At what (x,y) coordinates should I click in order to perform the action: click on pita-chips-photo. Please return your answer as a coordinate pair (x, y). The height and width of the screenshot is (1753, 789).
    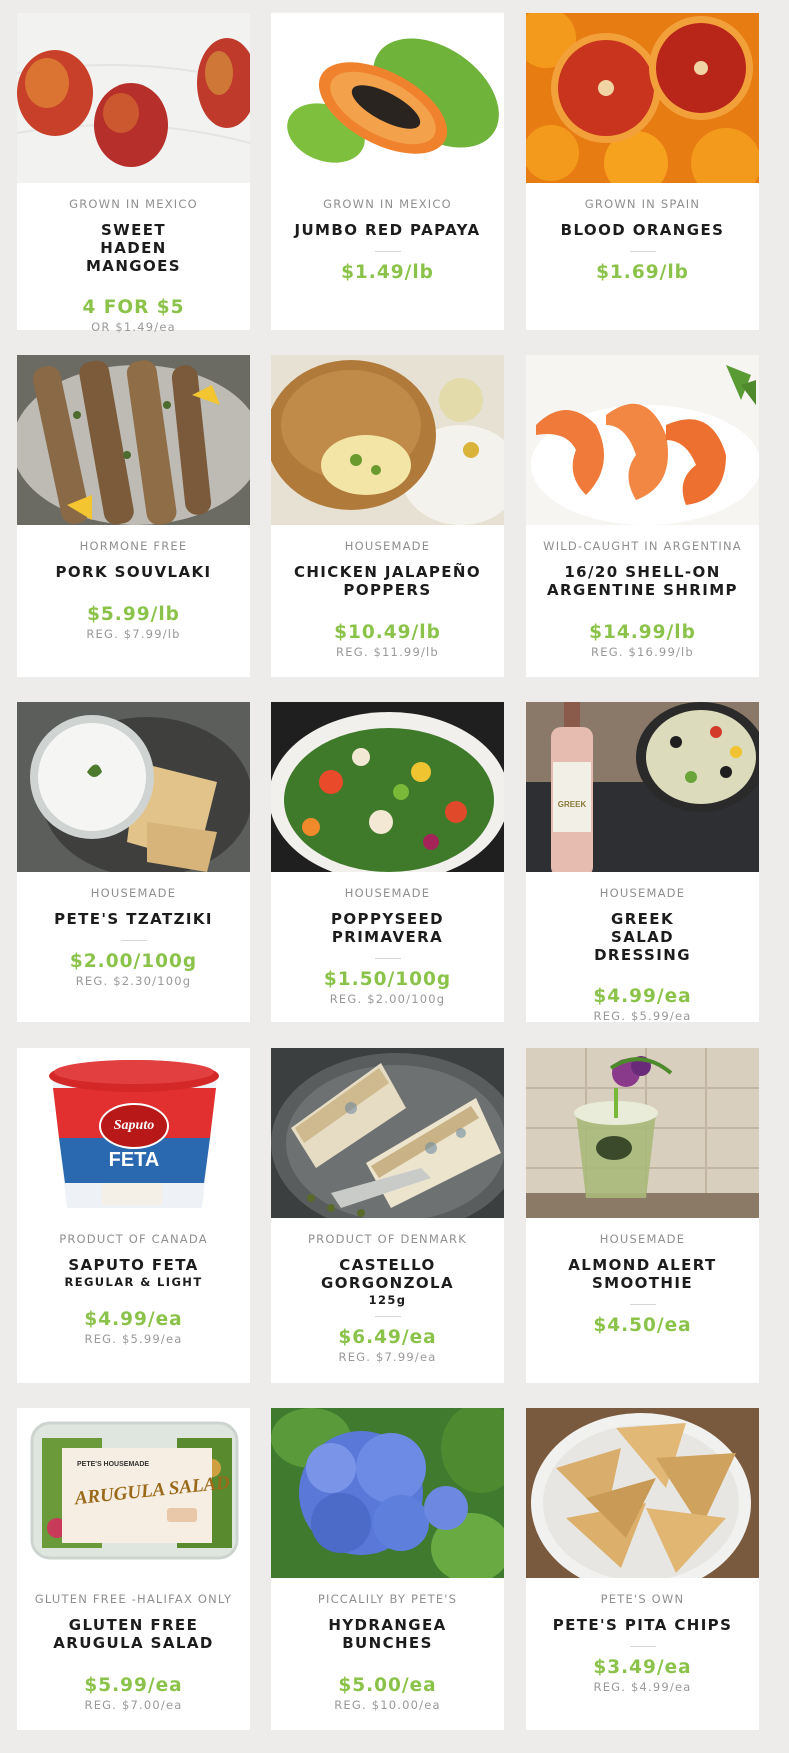
    Looking at the image, I should click on (642, 1493).